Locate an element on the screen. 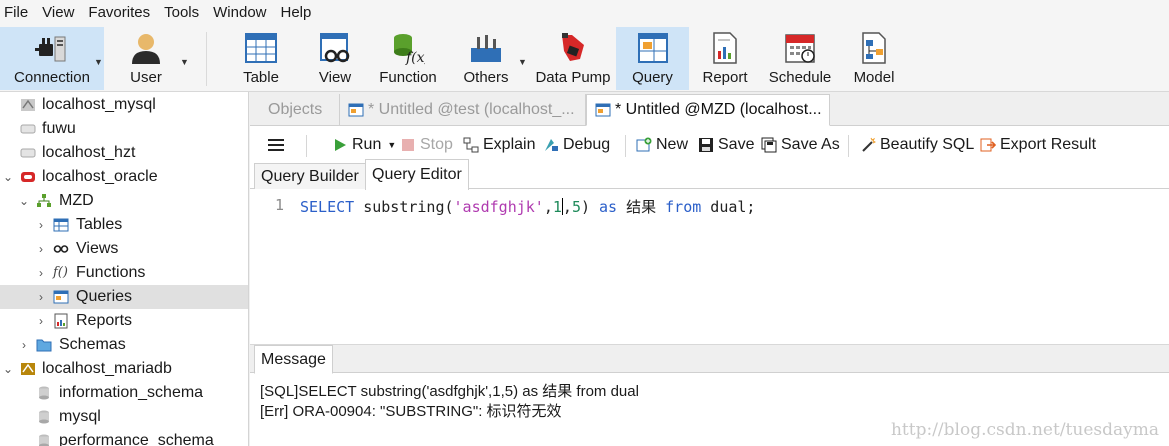 This screenshot has width=1169, height=446. user-button: User ▼ is located at coordinates (154, 58).